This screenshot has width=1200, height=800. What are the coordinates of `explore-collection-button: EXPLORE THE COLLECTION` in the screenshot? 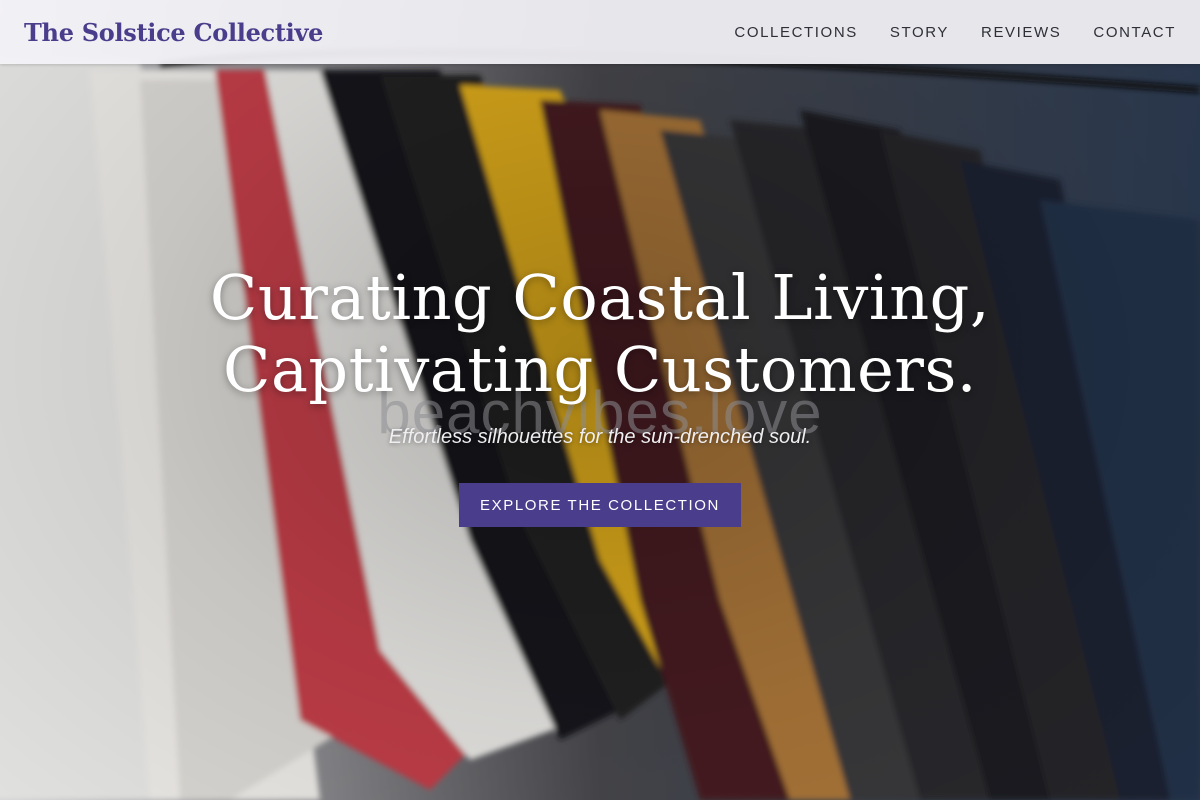 It's located at (600, 505).